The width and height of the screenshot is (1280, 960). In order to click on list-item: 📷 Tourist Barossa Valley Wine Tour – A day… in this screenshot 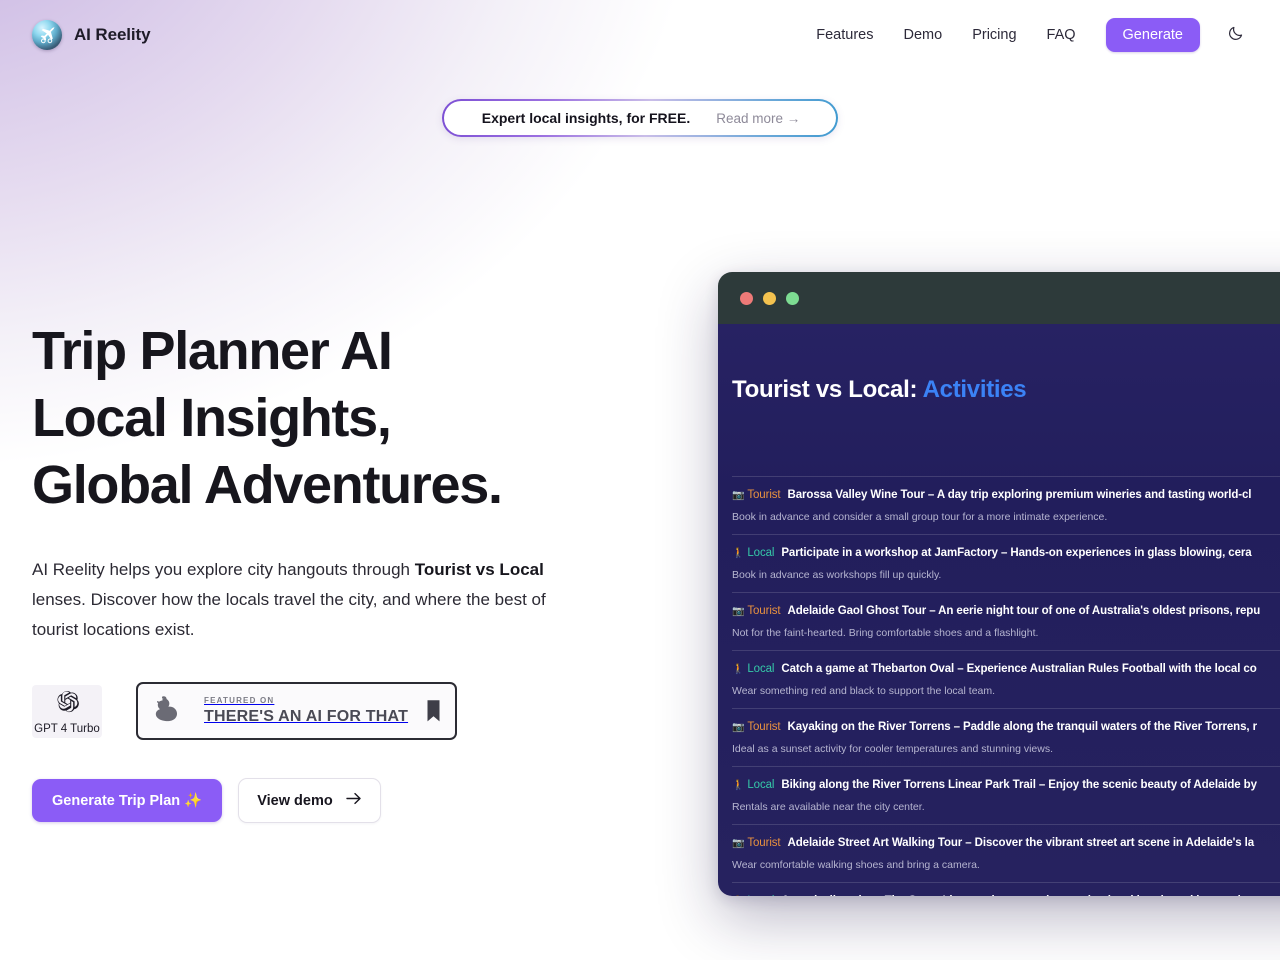, I will do `click(1006, 505)`.